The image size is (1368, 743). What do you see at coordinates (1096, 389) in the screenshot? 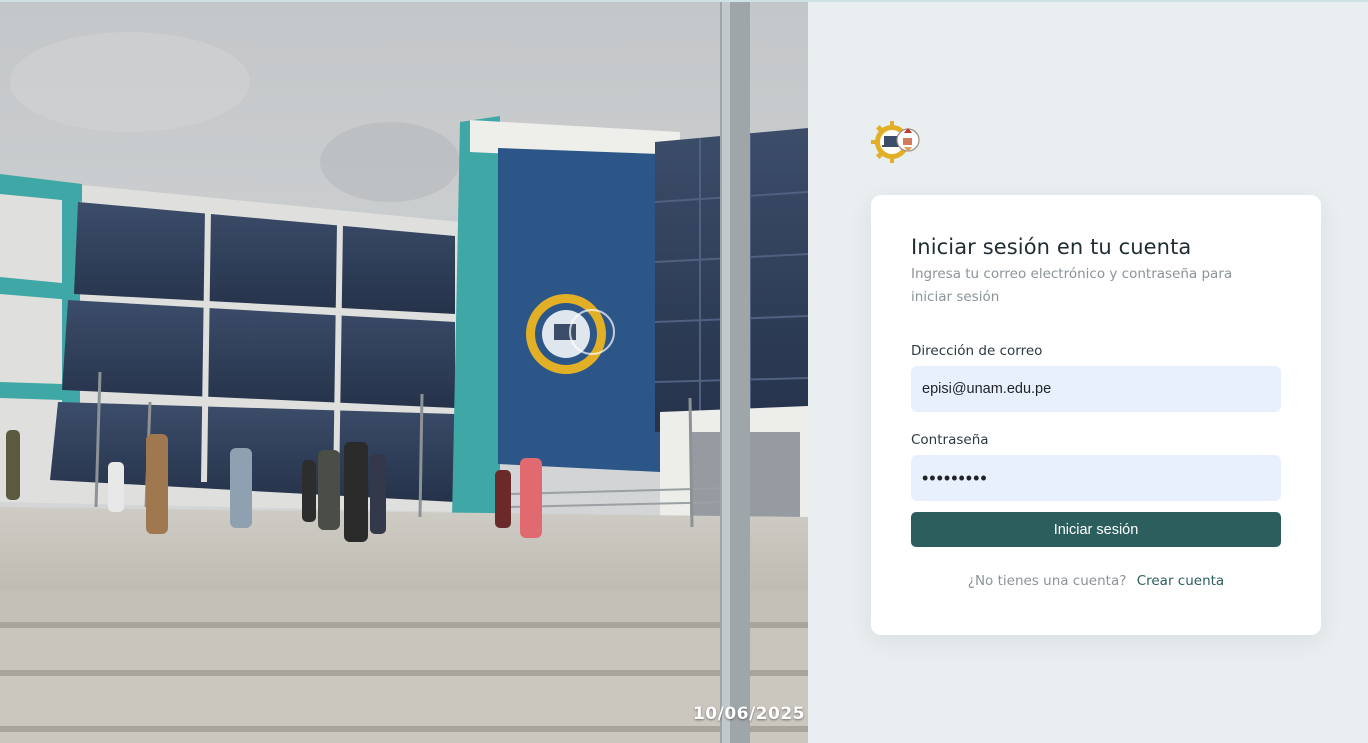
I see `email-field` at bounding box center [1096, 389].